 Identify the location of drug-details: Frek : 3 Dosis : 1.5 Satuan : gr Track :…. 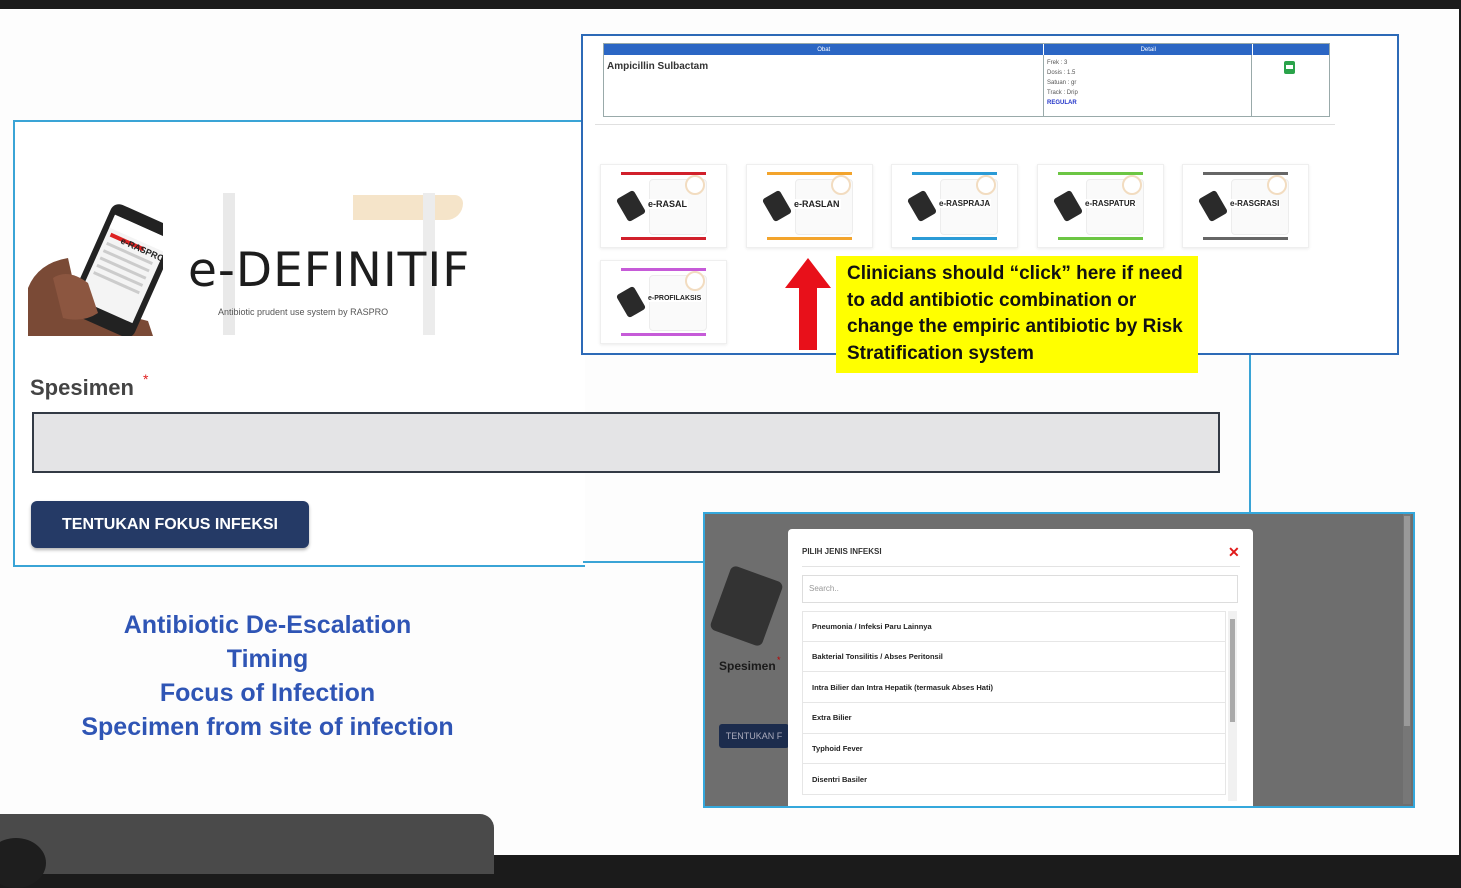
(1148, 85).